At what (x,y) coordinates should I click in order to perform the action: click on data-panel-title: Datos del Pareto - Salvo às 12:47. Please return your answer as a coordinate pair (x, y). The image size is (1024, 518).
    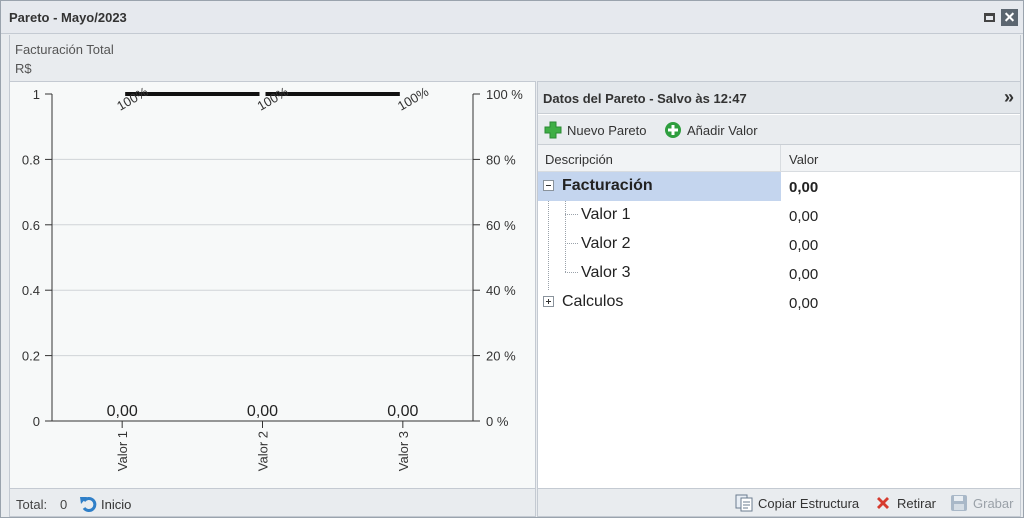
    Looking at the image, I should click on (645, 98).